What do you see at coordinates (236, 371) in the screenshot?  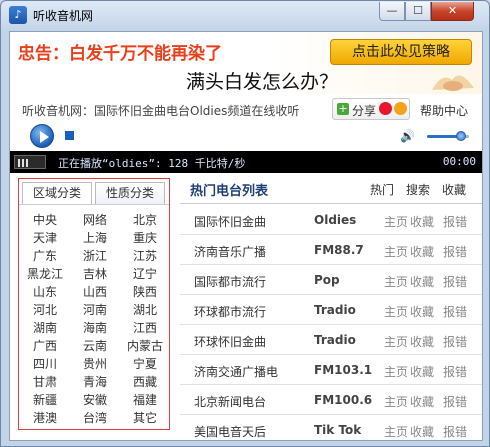 I see `station-name: 济南交通广播电` at bounding box center [236, 371].